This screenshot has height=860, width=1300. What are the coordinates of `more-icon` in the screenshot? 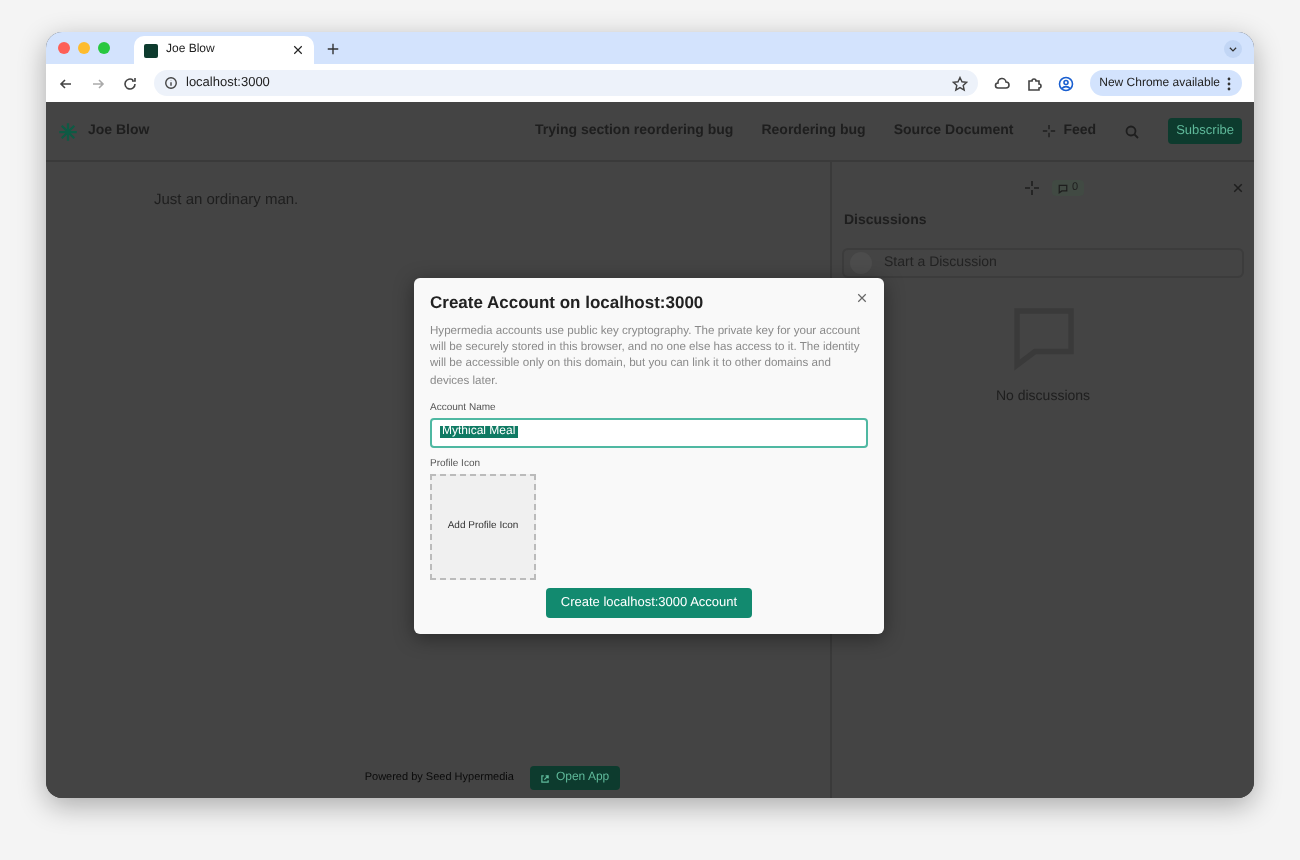 It's located at (1229, 83).